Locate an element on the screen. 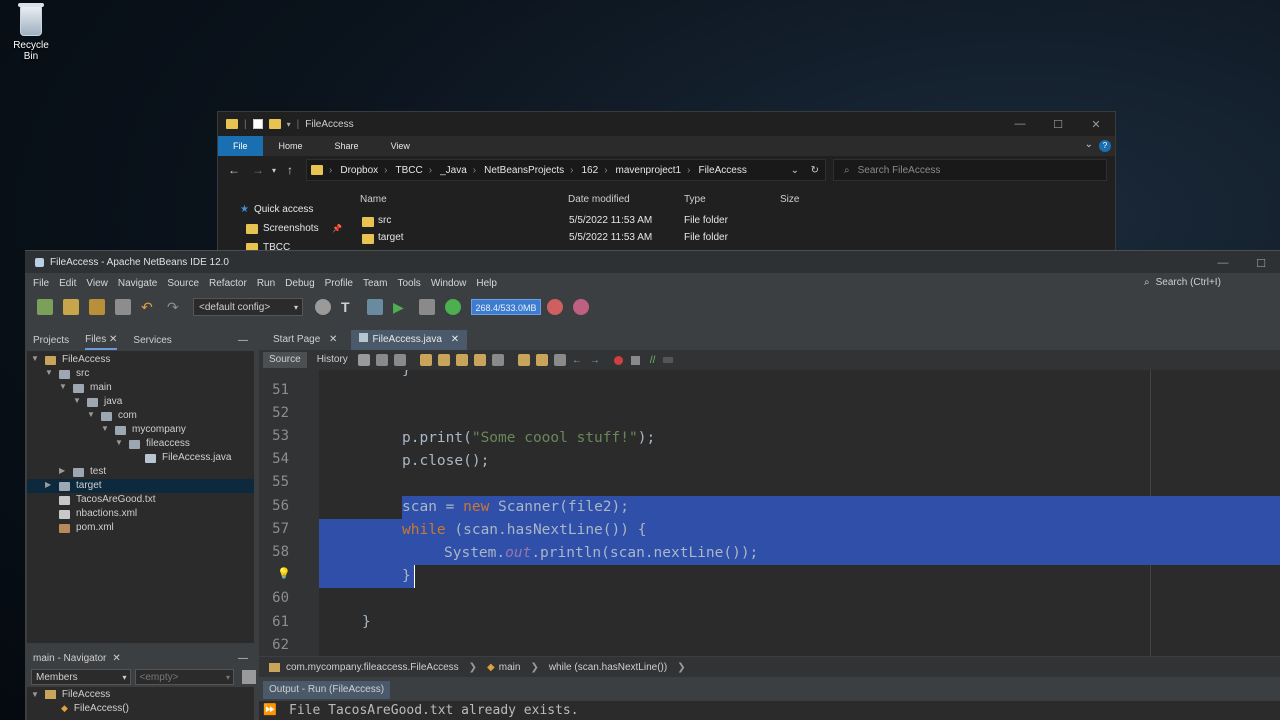 This screenshot has height=720, width=1280. breadcrumb-item: com.mycompany.fileaccess.FileAccess is located at coordinates (372, 667).